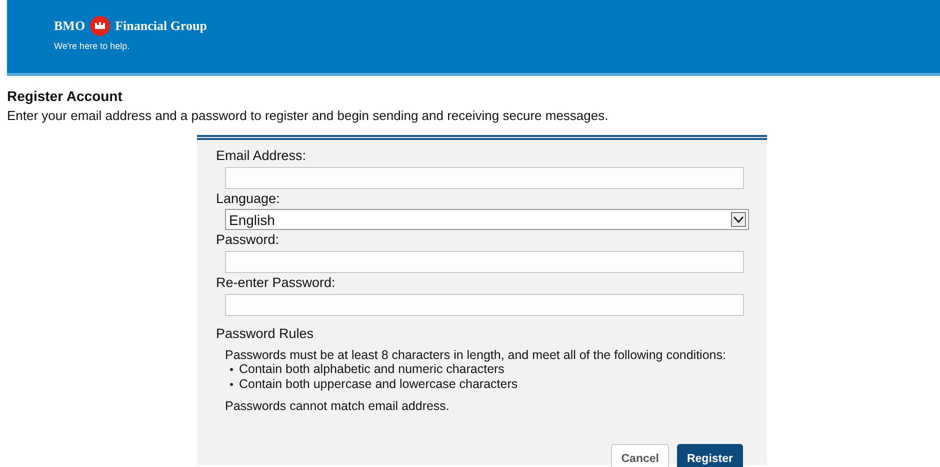 The image size is (940, 467). Describe the element at coordinates (640, 455) in the screenshot. I see `cancel-button: Cancel` at that location.